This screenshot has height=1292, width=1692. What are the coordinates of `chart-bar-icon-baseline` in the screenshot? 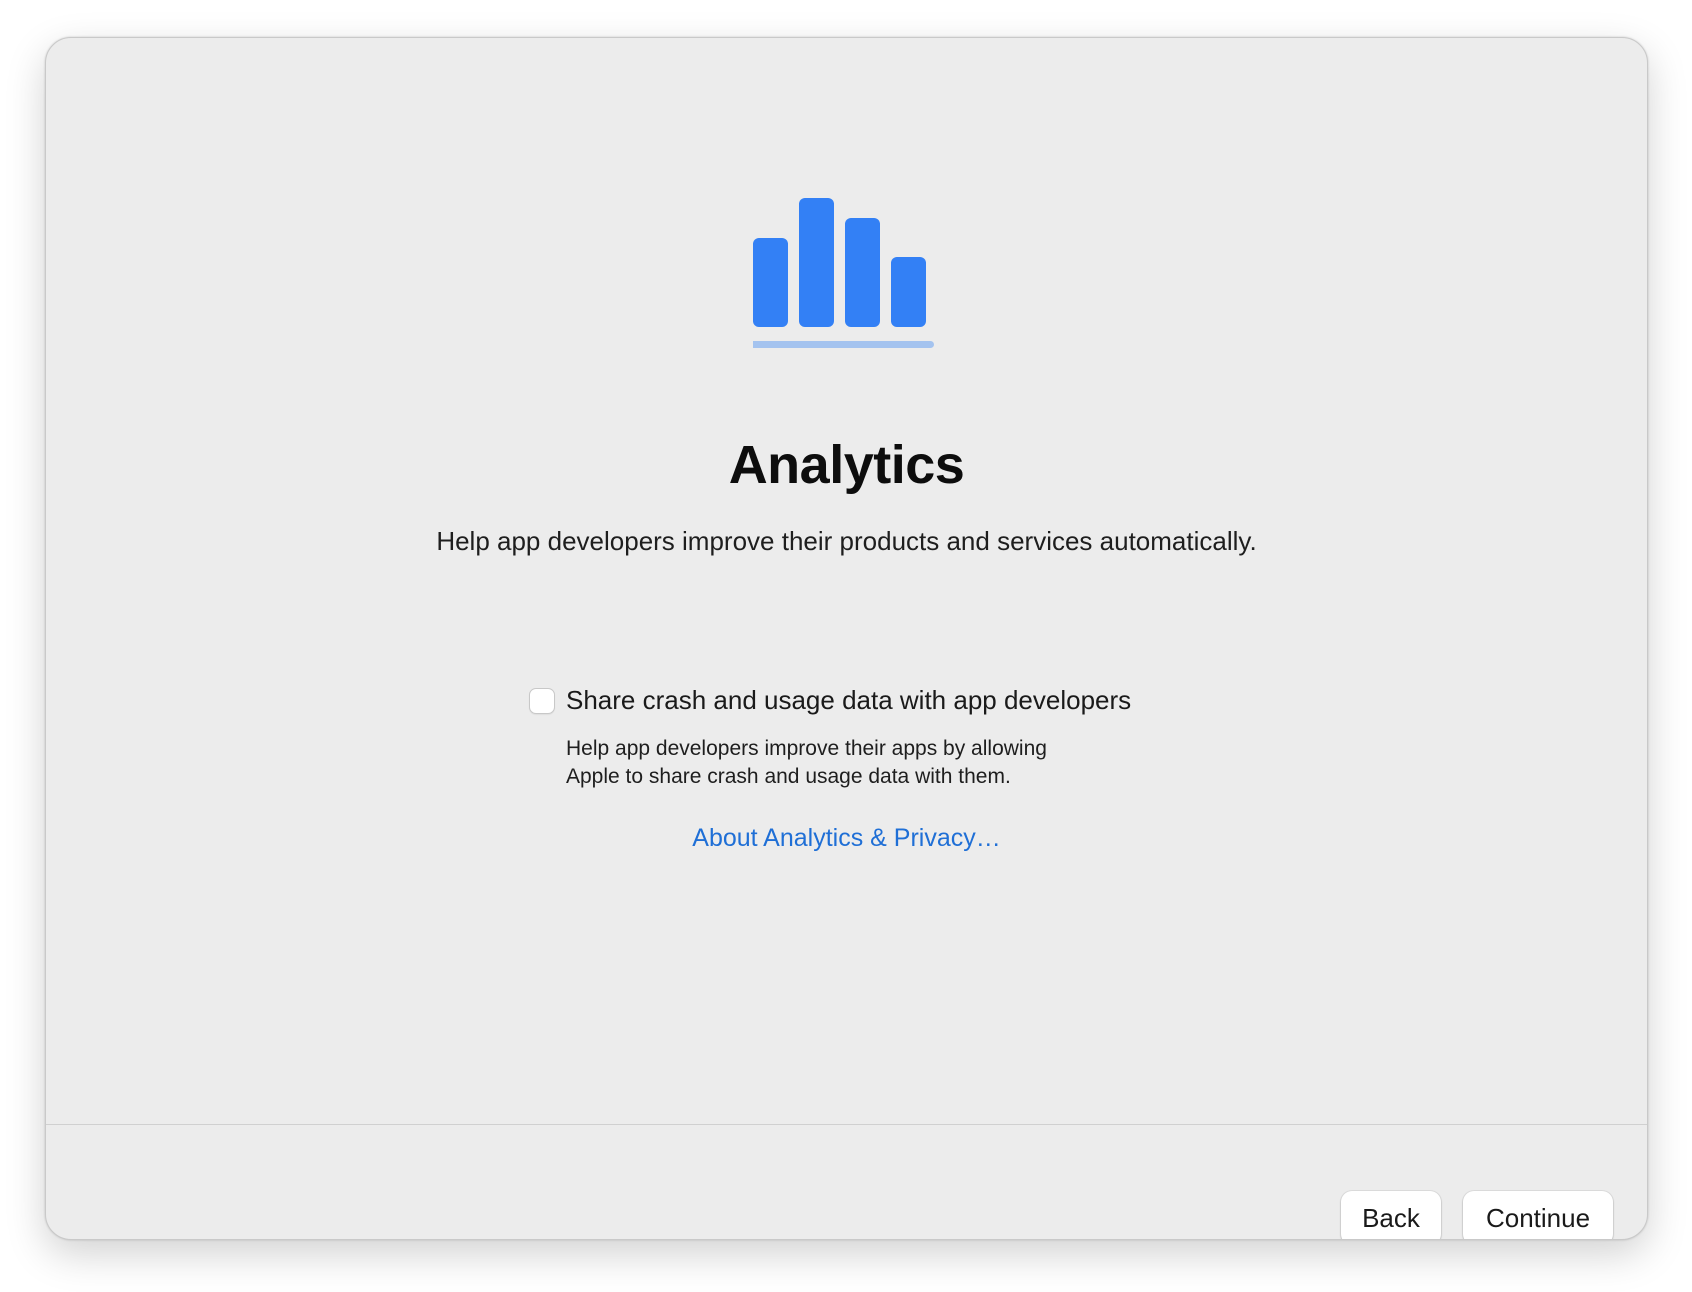 It's located at (843, 344).